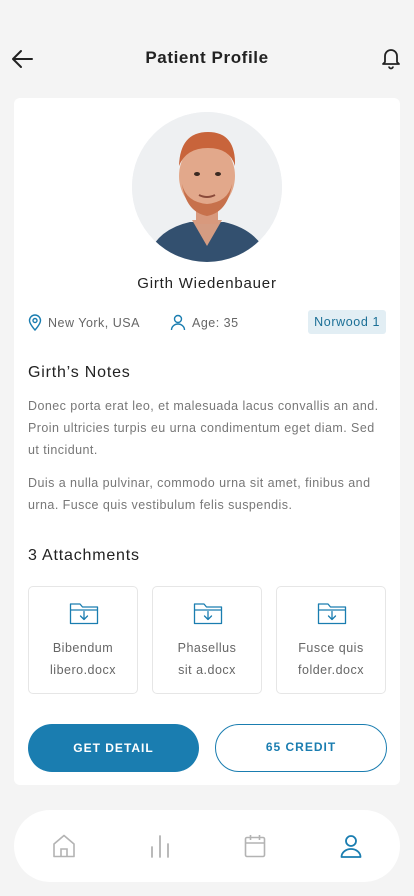  I want to click on age-item: Age: 35, so click(204, 322).